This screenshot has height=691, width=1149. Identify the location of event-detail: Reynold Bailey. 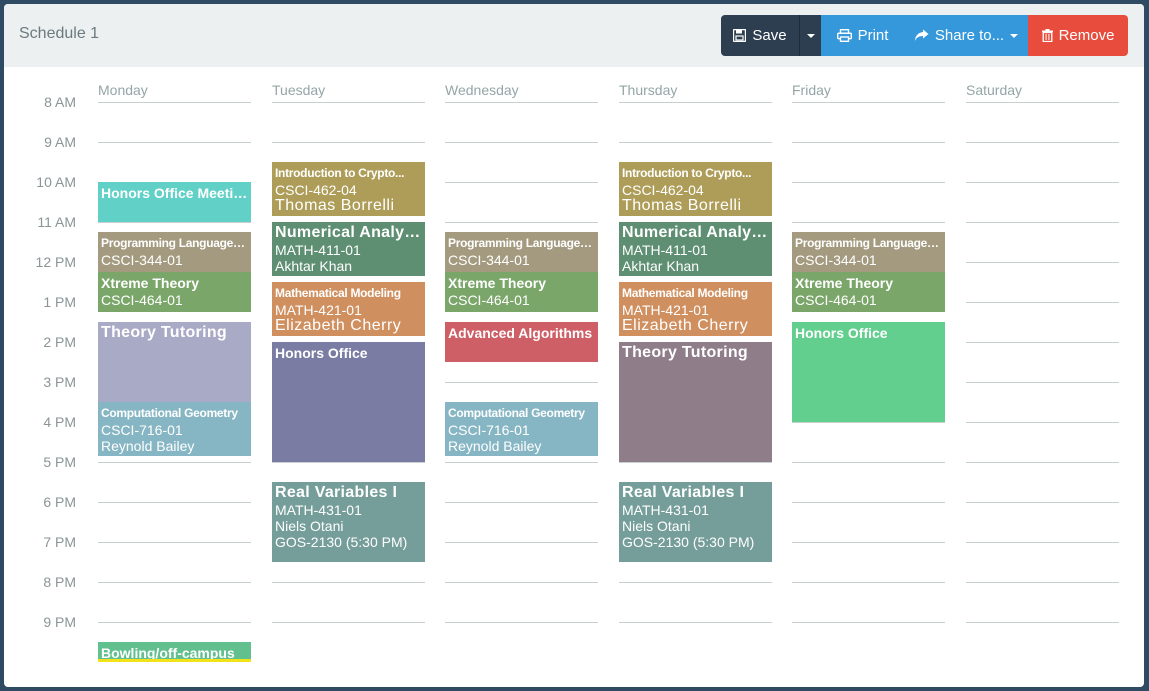
(495, 446).